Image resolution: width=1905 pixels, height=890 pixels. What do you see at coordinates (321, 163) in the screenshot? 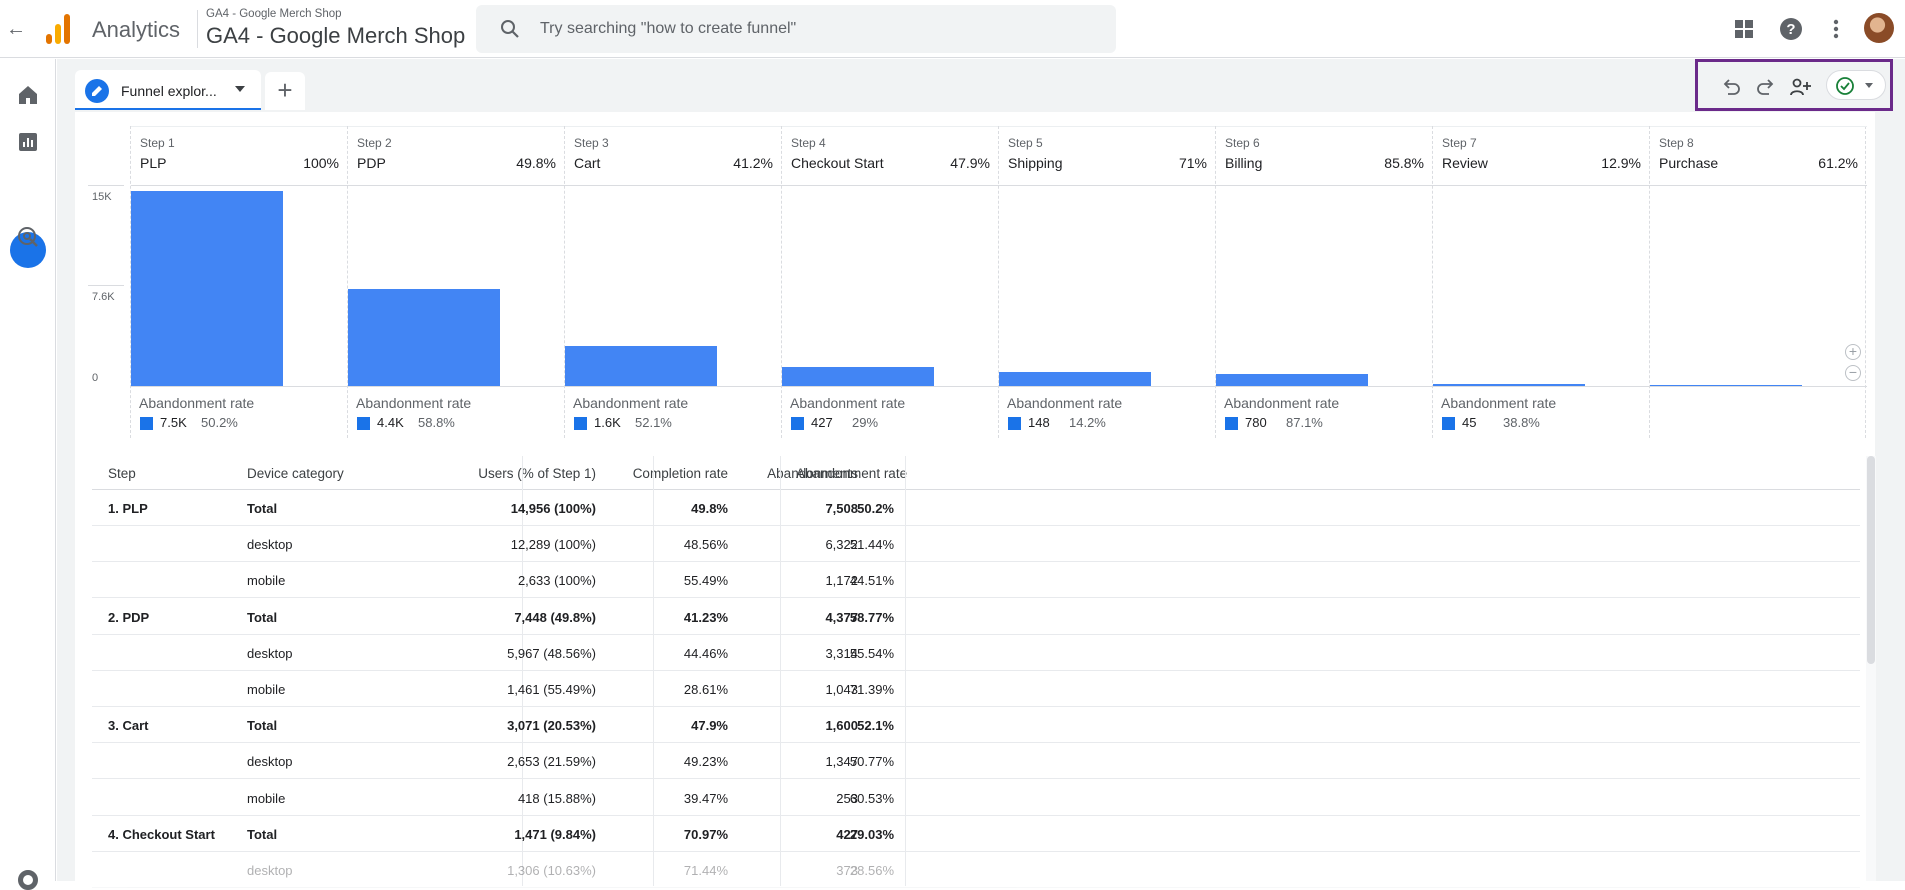
I see `step-completion-pct: 100%` at bounding box center [321, 163].